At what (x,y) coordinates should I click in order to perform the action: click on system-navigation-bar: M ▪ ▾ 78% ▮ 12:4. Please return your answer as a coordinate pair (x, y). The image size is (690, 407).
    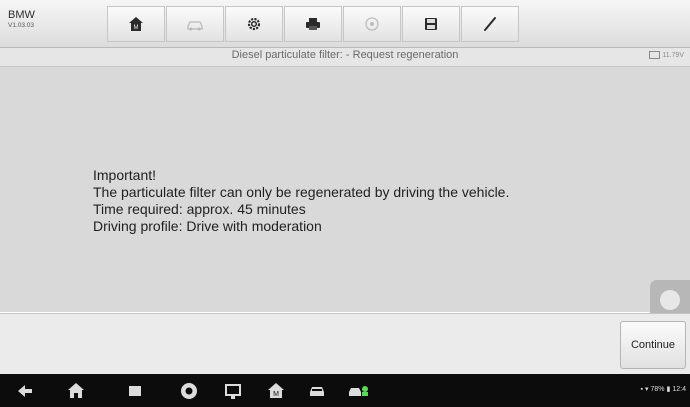
    Looking at the image, I should click on (345, 390).